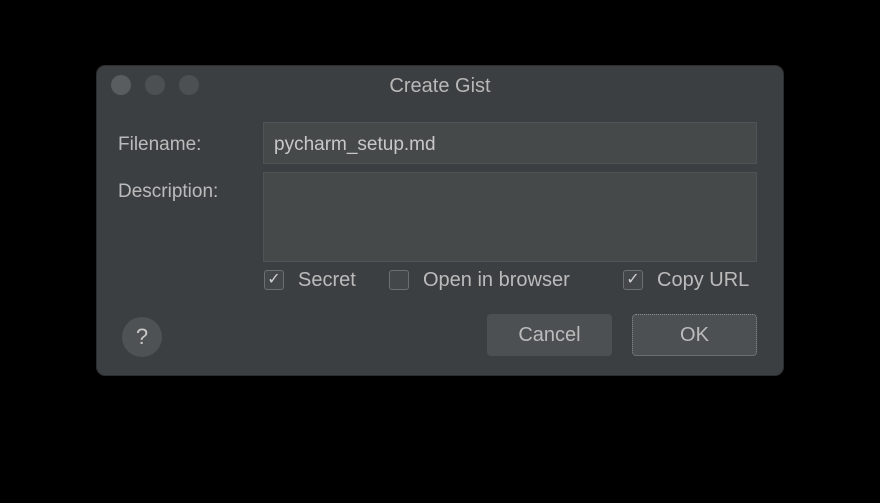 The width and height of the screenshot is (880, 503). I want to click on description-label: Description:, so click(168, 191).